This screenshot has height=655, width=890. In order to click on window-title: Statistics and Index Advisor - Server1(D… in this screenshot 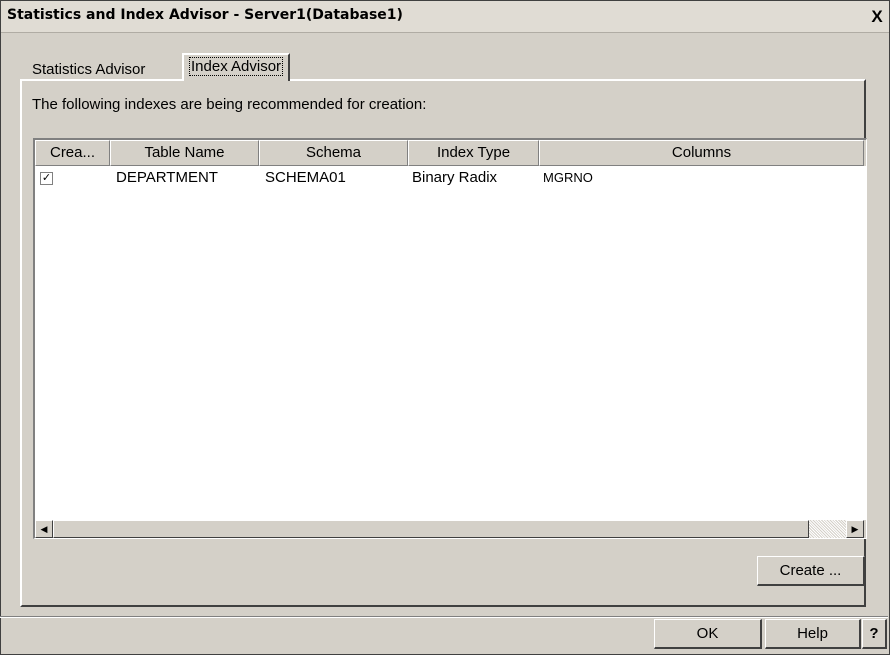, I will do `click(205, 15)`.